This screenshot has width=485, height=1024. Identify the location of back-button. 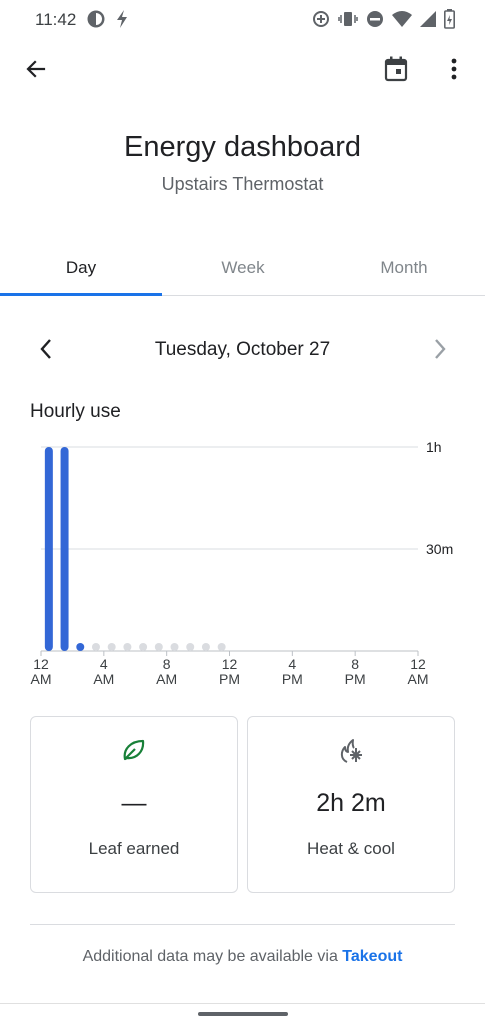
(36, 71).